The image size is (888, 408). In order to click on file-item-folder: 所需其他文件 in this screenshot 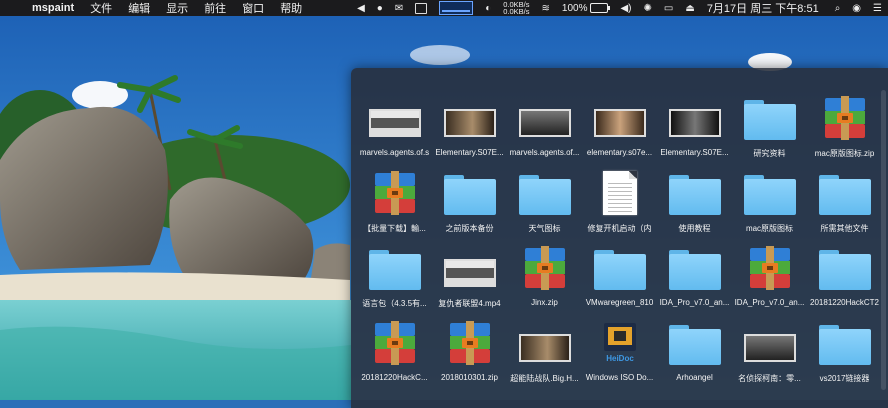, I will do `click(844, 206)`.